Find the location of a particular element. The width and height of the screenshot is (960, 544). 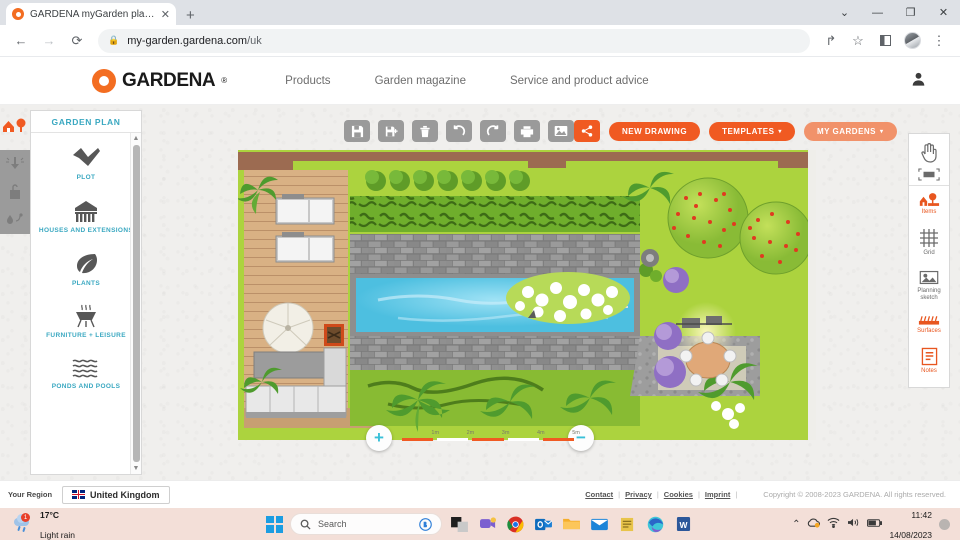

new-drawing-label: NEW DRAWING is located at coordinates (655, 131).